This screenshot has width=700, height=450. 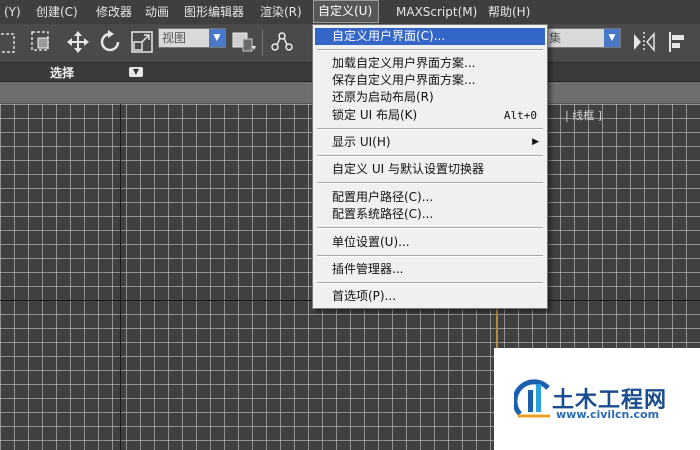 What do you see at coordinates (644, 42) in the screenshot?
I see `mirror-icon` at bounding box center [644, 42].